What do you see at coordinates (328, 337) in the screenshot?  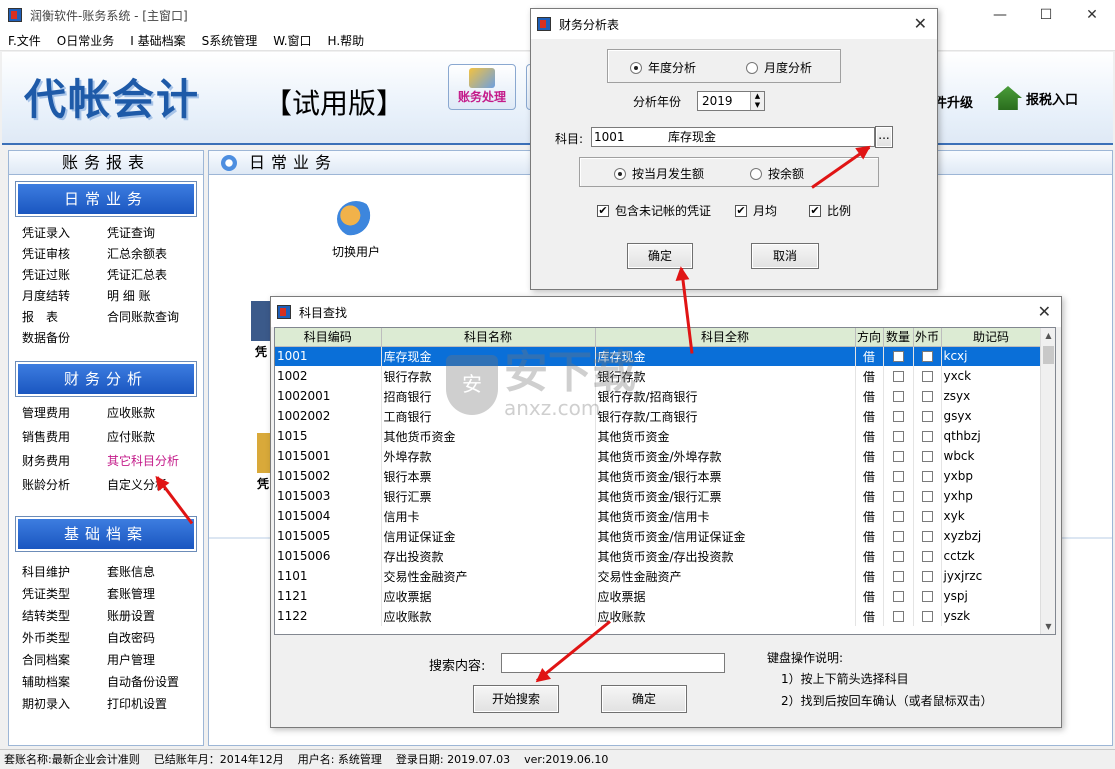 I see `col-header-code: 科目编码` at bounding box center [328, 337].